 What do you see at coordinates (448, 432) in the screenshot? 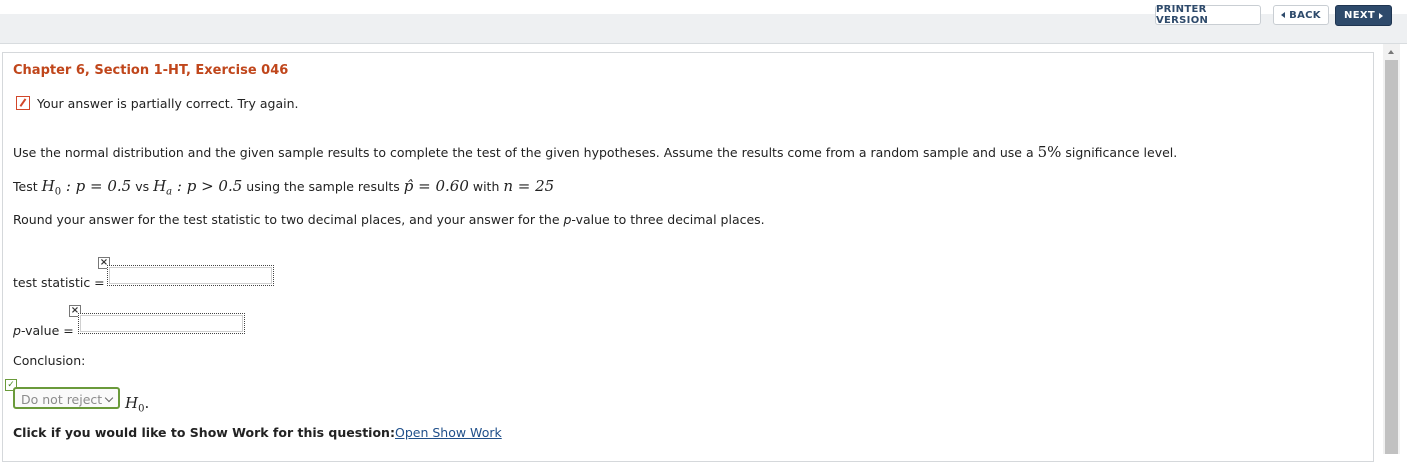
I see `open-show-work-link: Open Show Work` at bounding box center [448, 432].